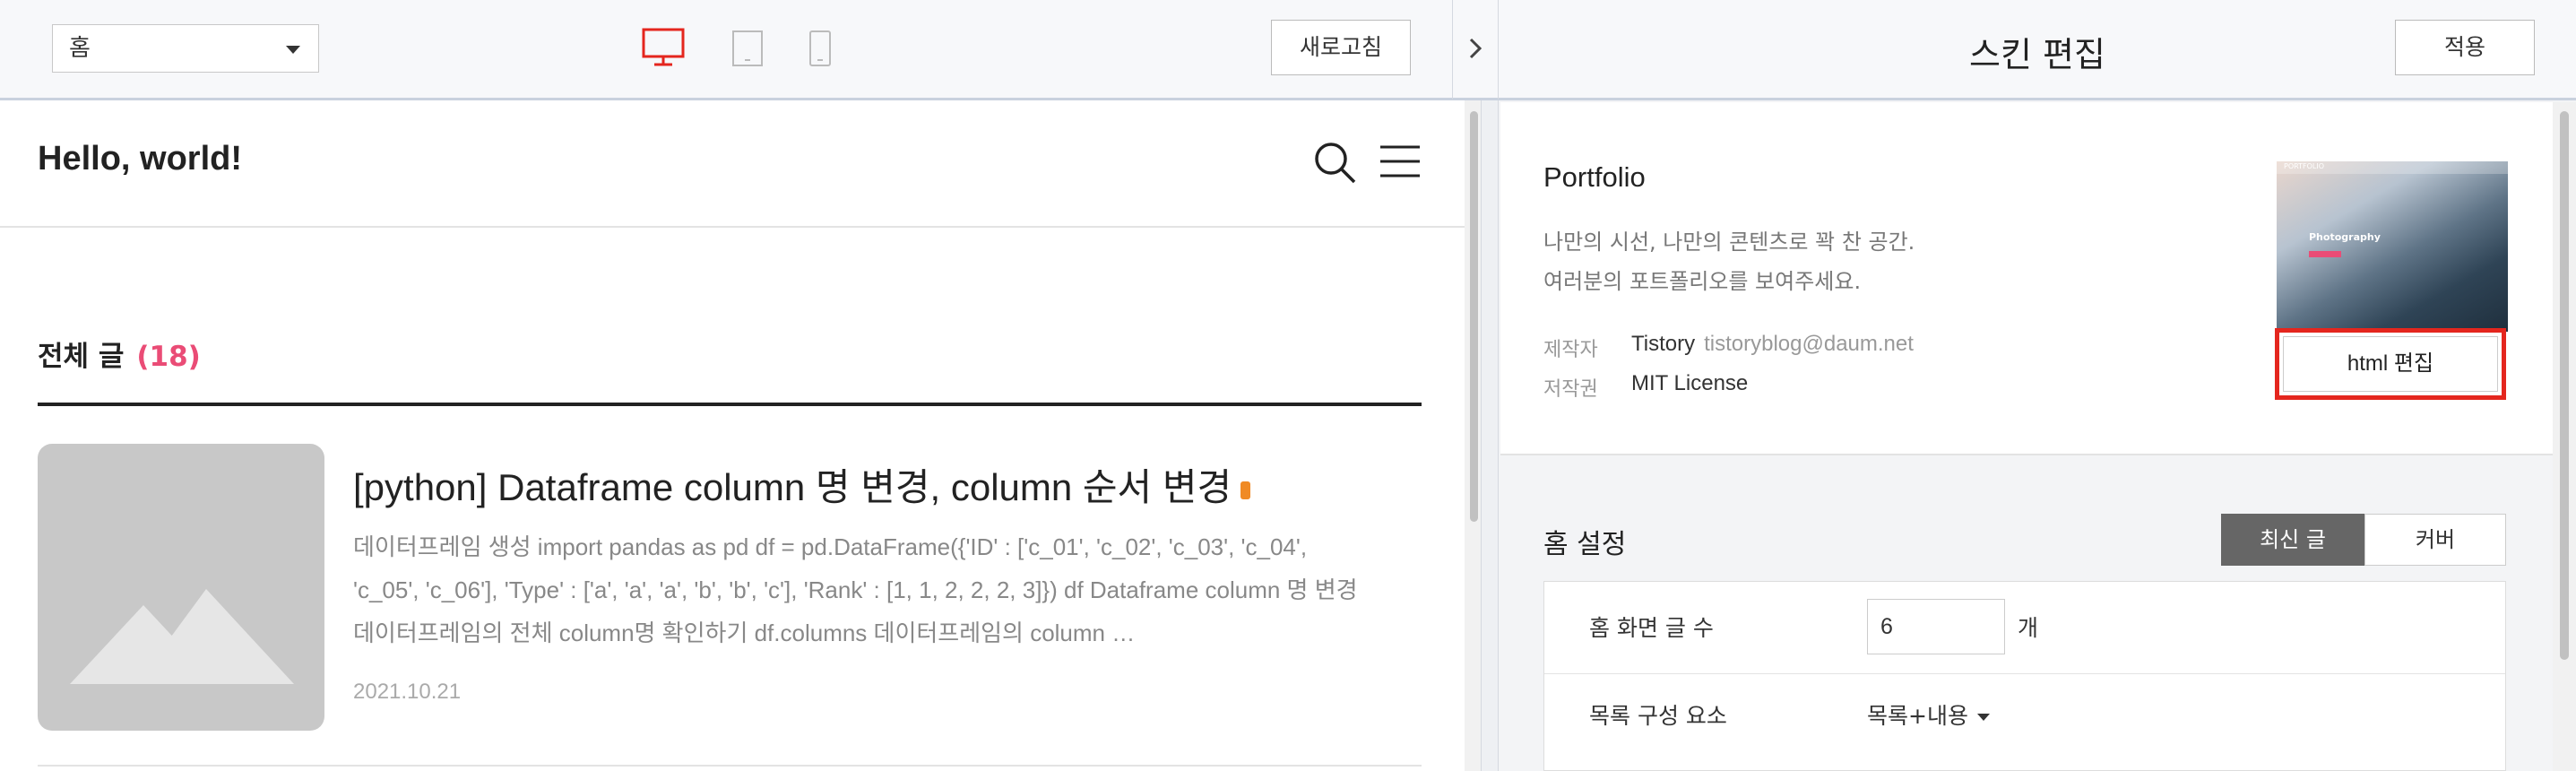  I want to click on apply-button: 적용, so click(2465, 47).